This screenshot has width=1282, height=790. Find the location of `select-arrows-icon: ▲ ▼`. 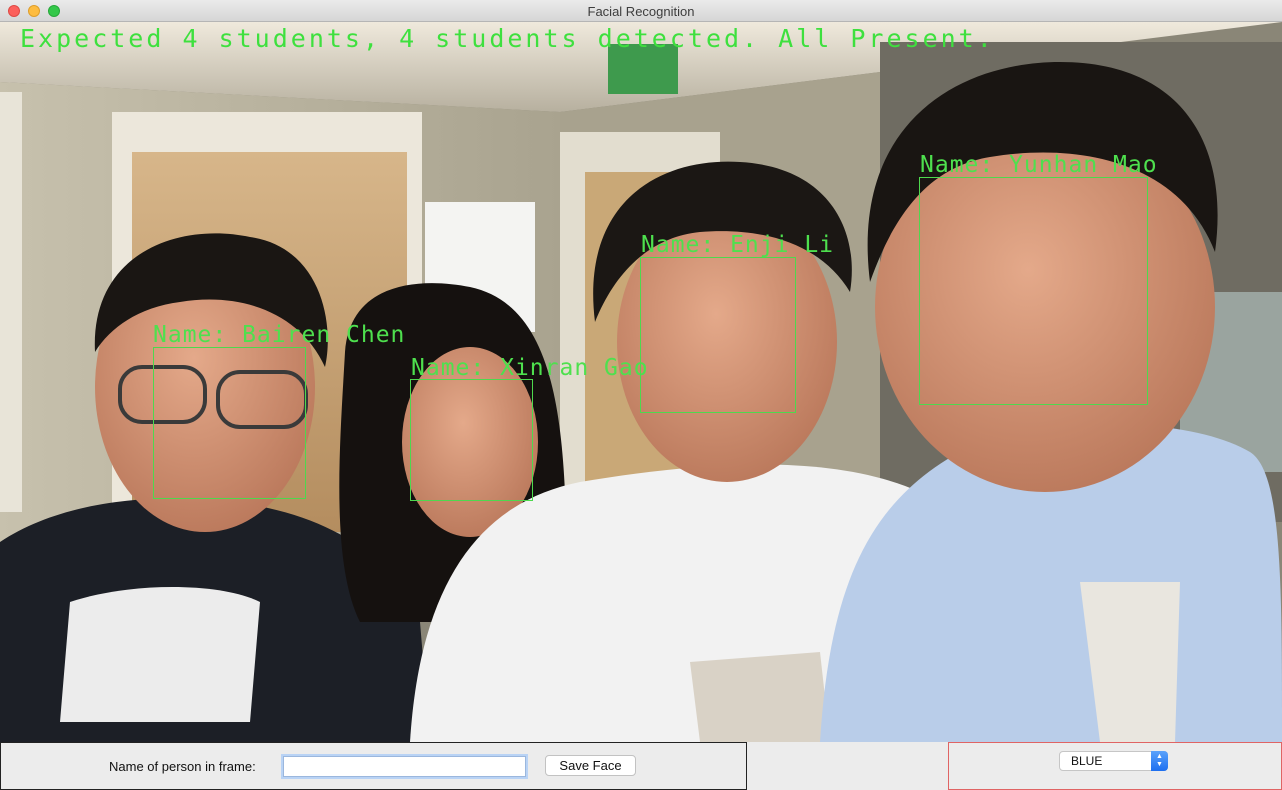

select-arrows-icon: ▲ ▼ is located at coordinates (1159, 761).